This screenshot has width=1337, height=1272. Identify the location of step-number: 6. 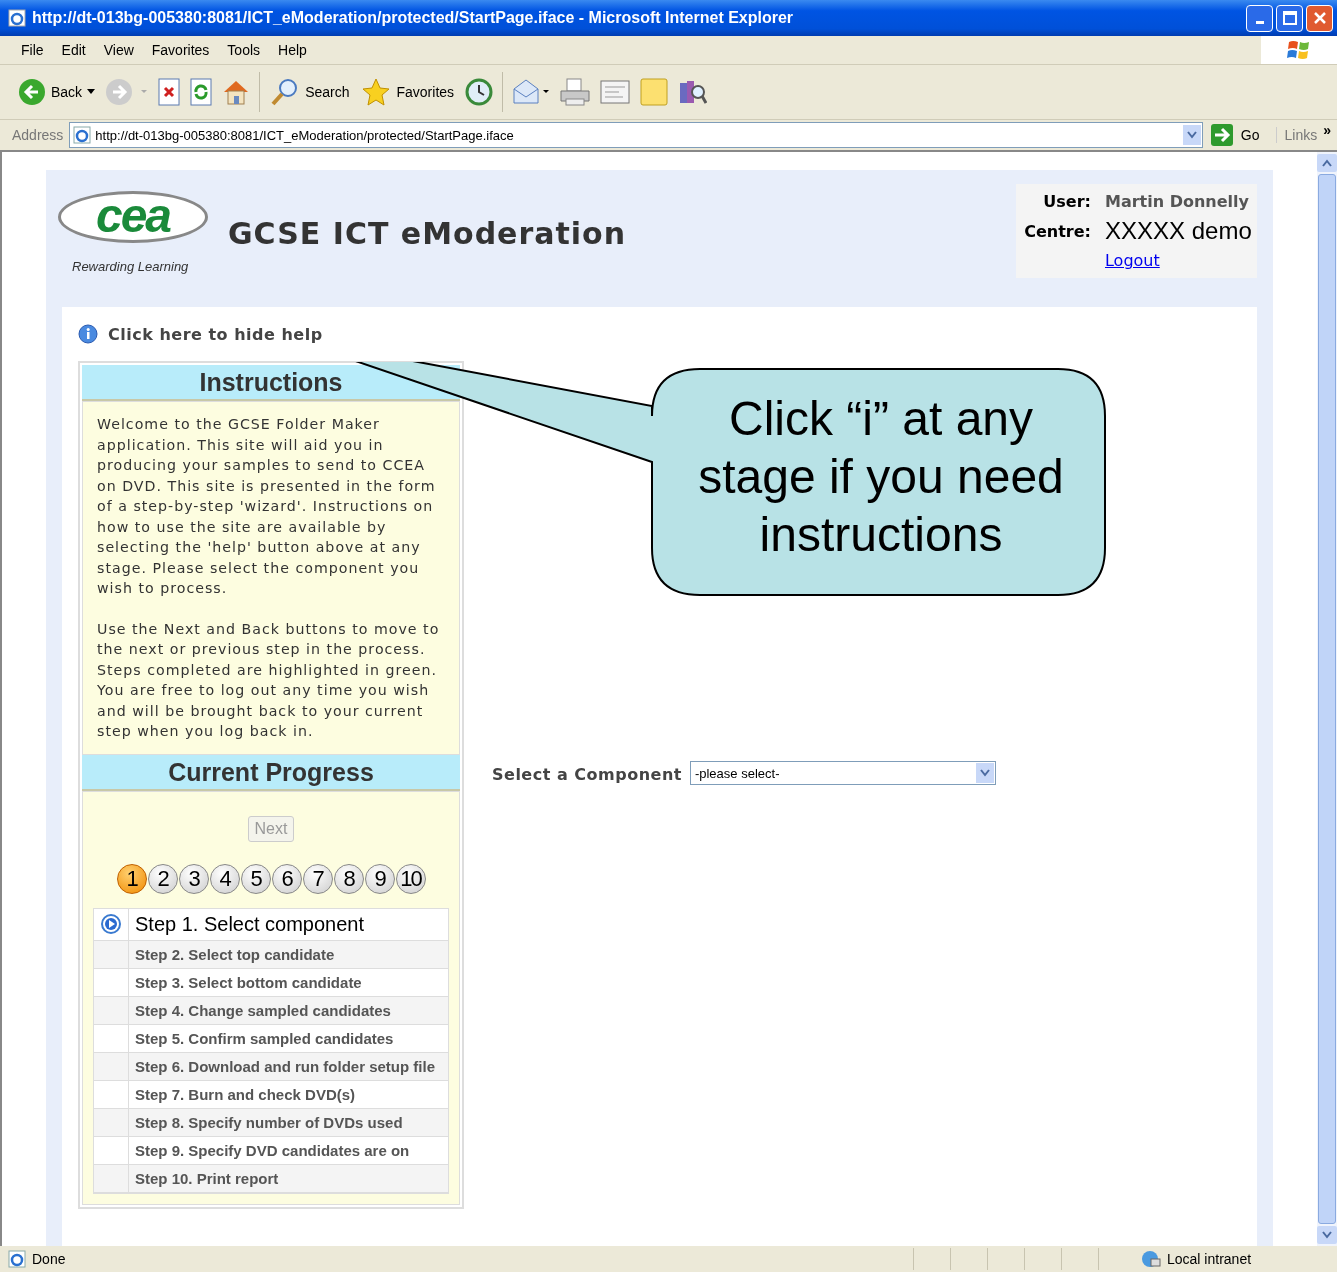
(286, 878).